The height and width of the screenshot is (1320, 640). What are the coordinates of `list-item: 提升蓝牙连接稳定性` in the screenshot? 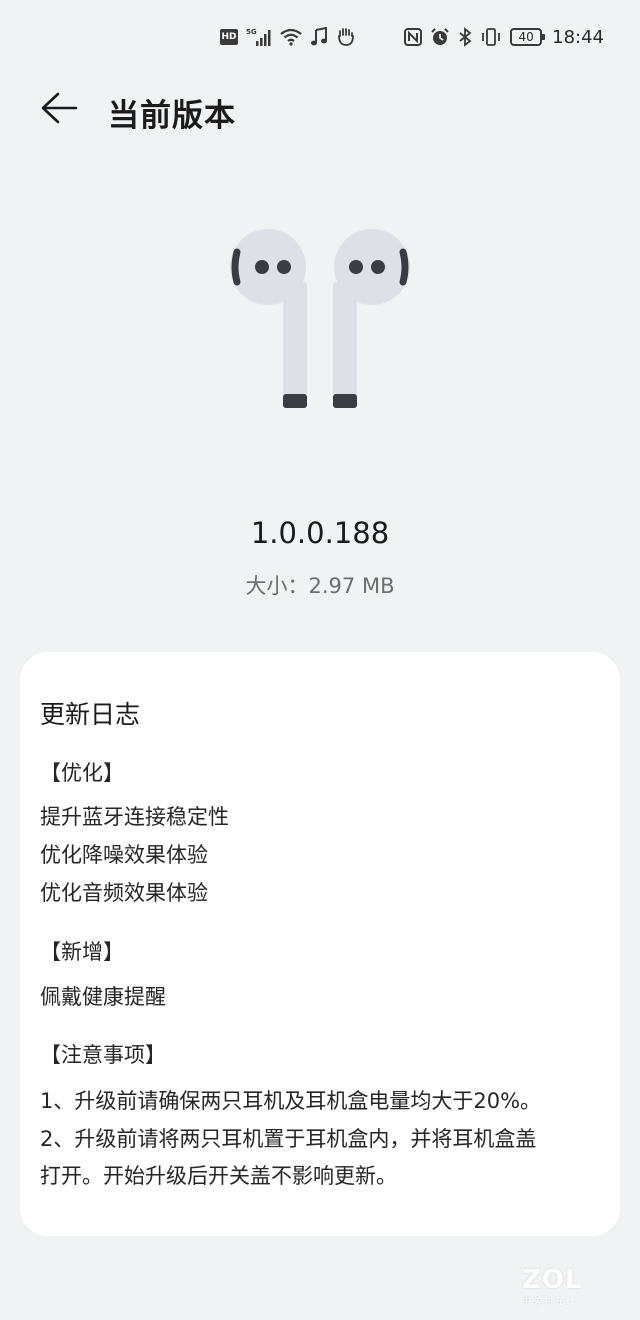 It's located at (134, 817).